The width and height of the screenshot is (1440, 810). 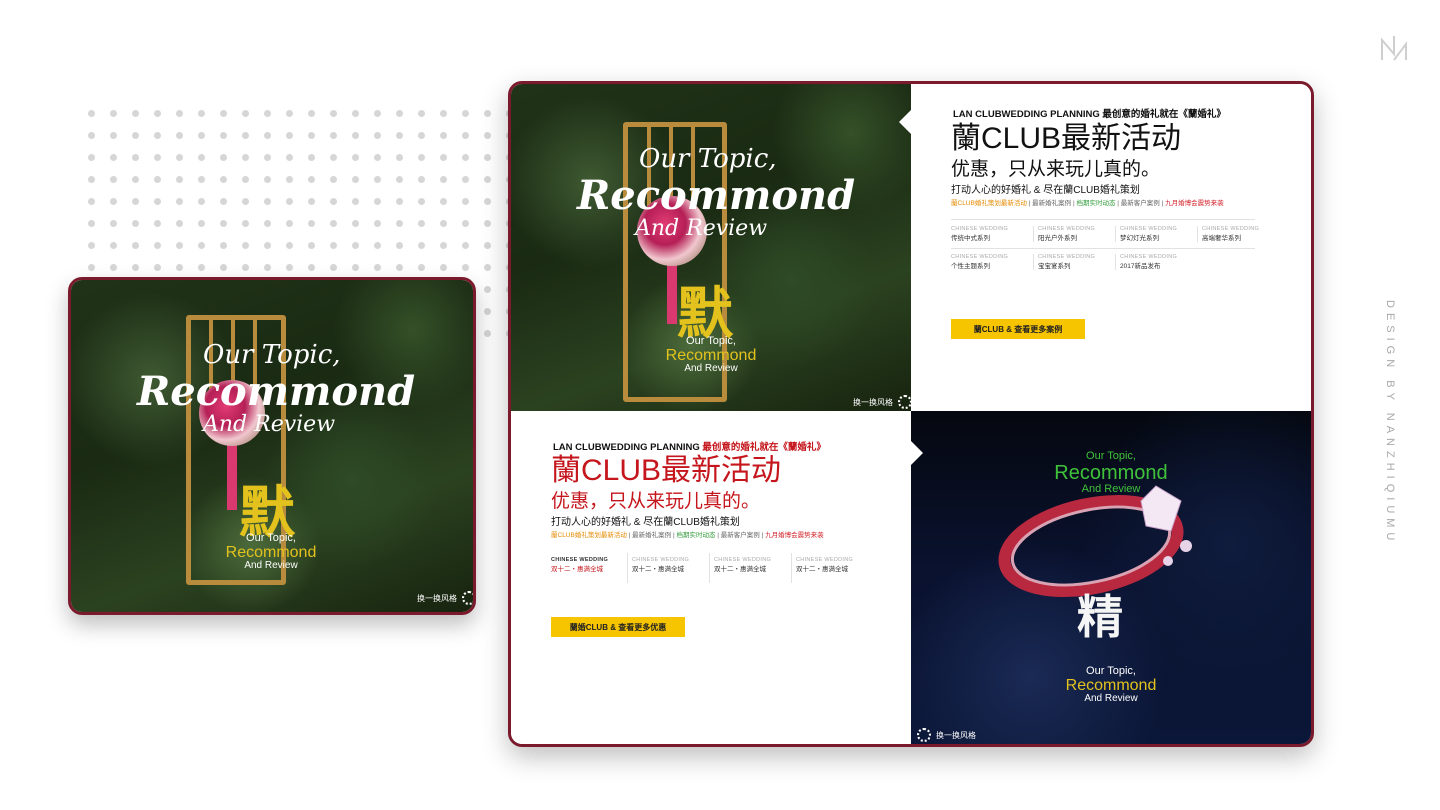 I want to click on view-more-cases-button: 蘭CLUB & 查看更多案例, so click(x=1018, y=329).